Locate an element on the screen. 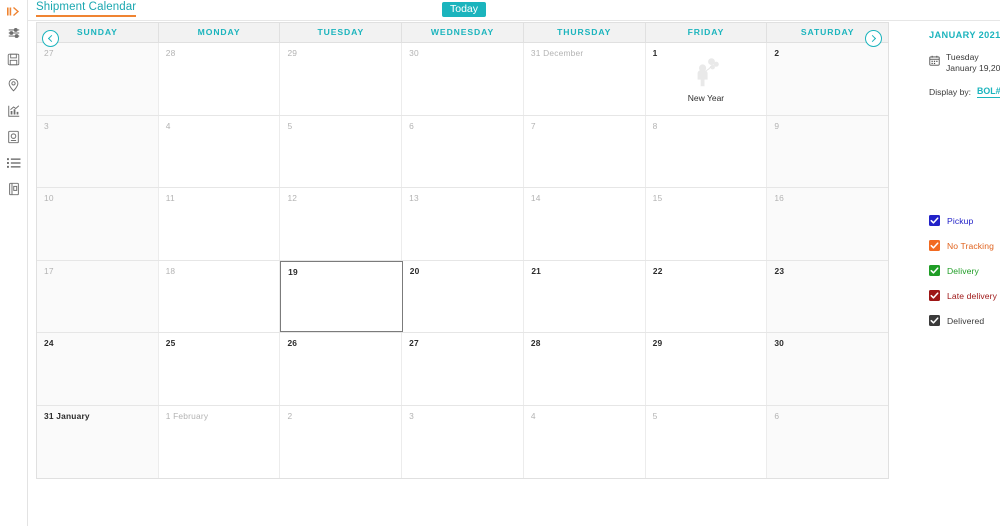  calendar-day-cell: 19 is located at coordinates (341, 296).